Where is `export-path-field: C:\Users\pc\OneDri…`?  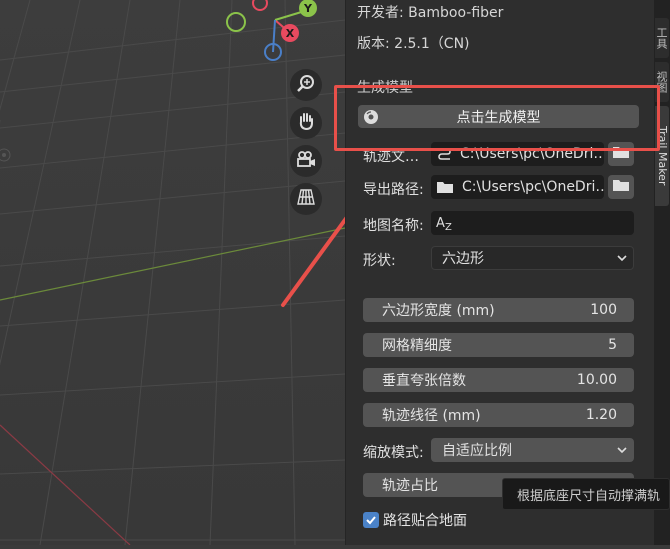 export-path-field: C:\Users\pc\OneDri… is located at coordinates (517, 187).